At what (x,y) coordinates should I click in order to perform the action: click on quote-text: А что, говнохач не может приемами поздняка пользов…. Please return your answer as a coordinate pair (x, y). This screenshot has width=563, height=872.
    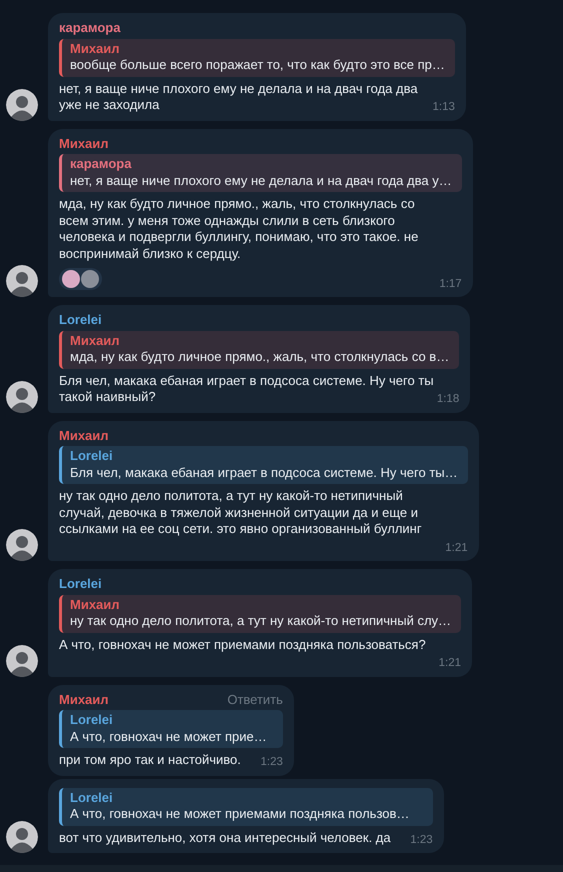
    Looking at the image, I should click on (240, 814).